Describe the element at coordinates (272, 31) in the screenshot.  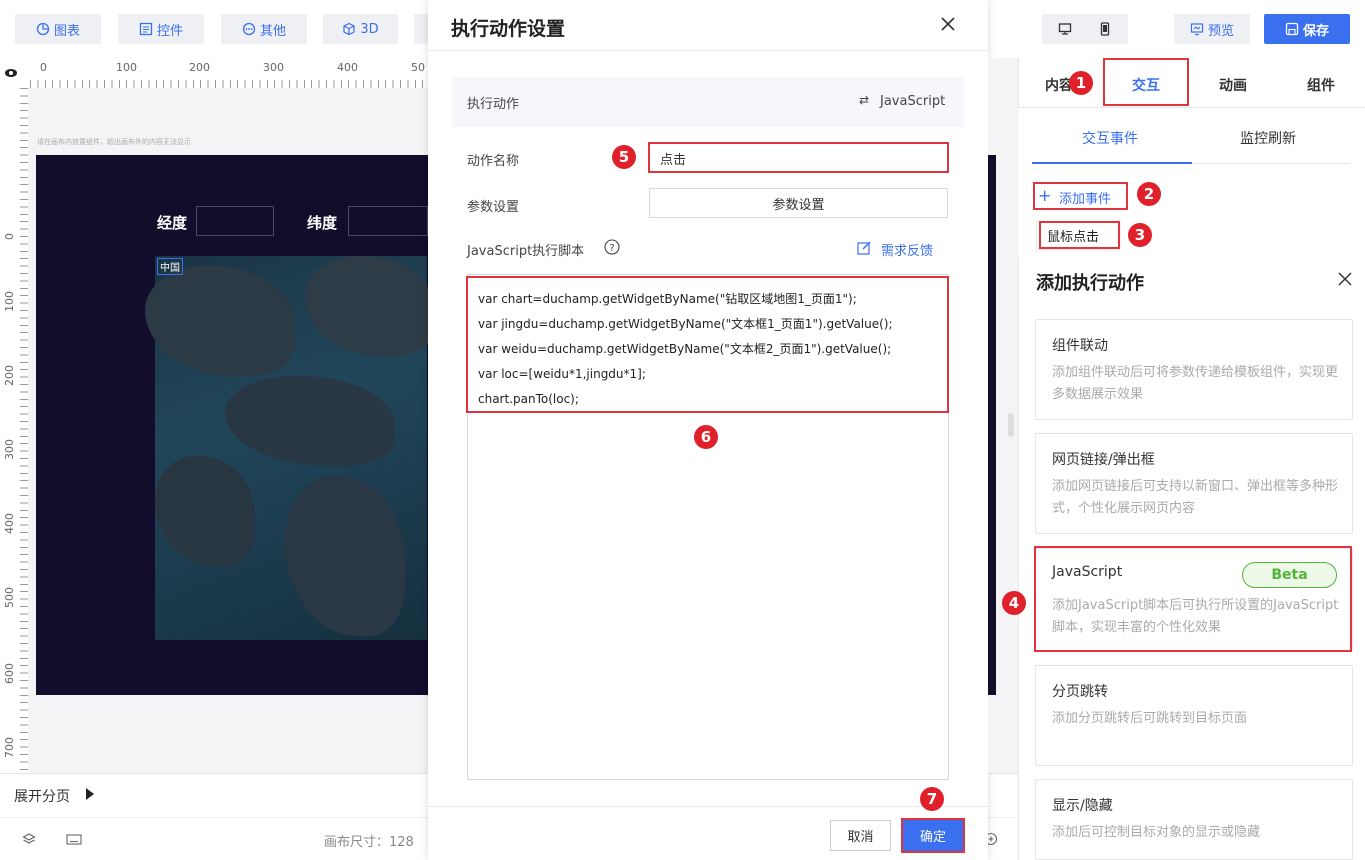
I see `other-label: 其他` at that location.